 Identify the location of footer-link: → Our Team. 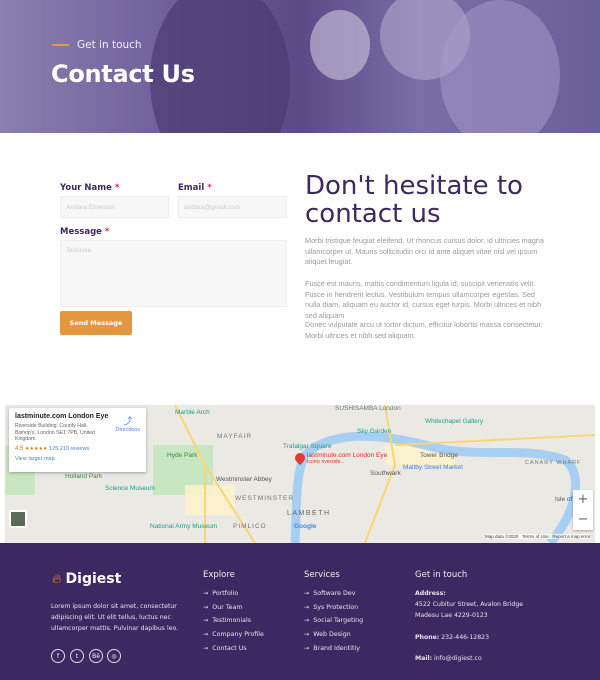
(222, 607).